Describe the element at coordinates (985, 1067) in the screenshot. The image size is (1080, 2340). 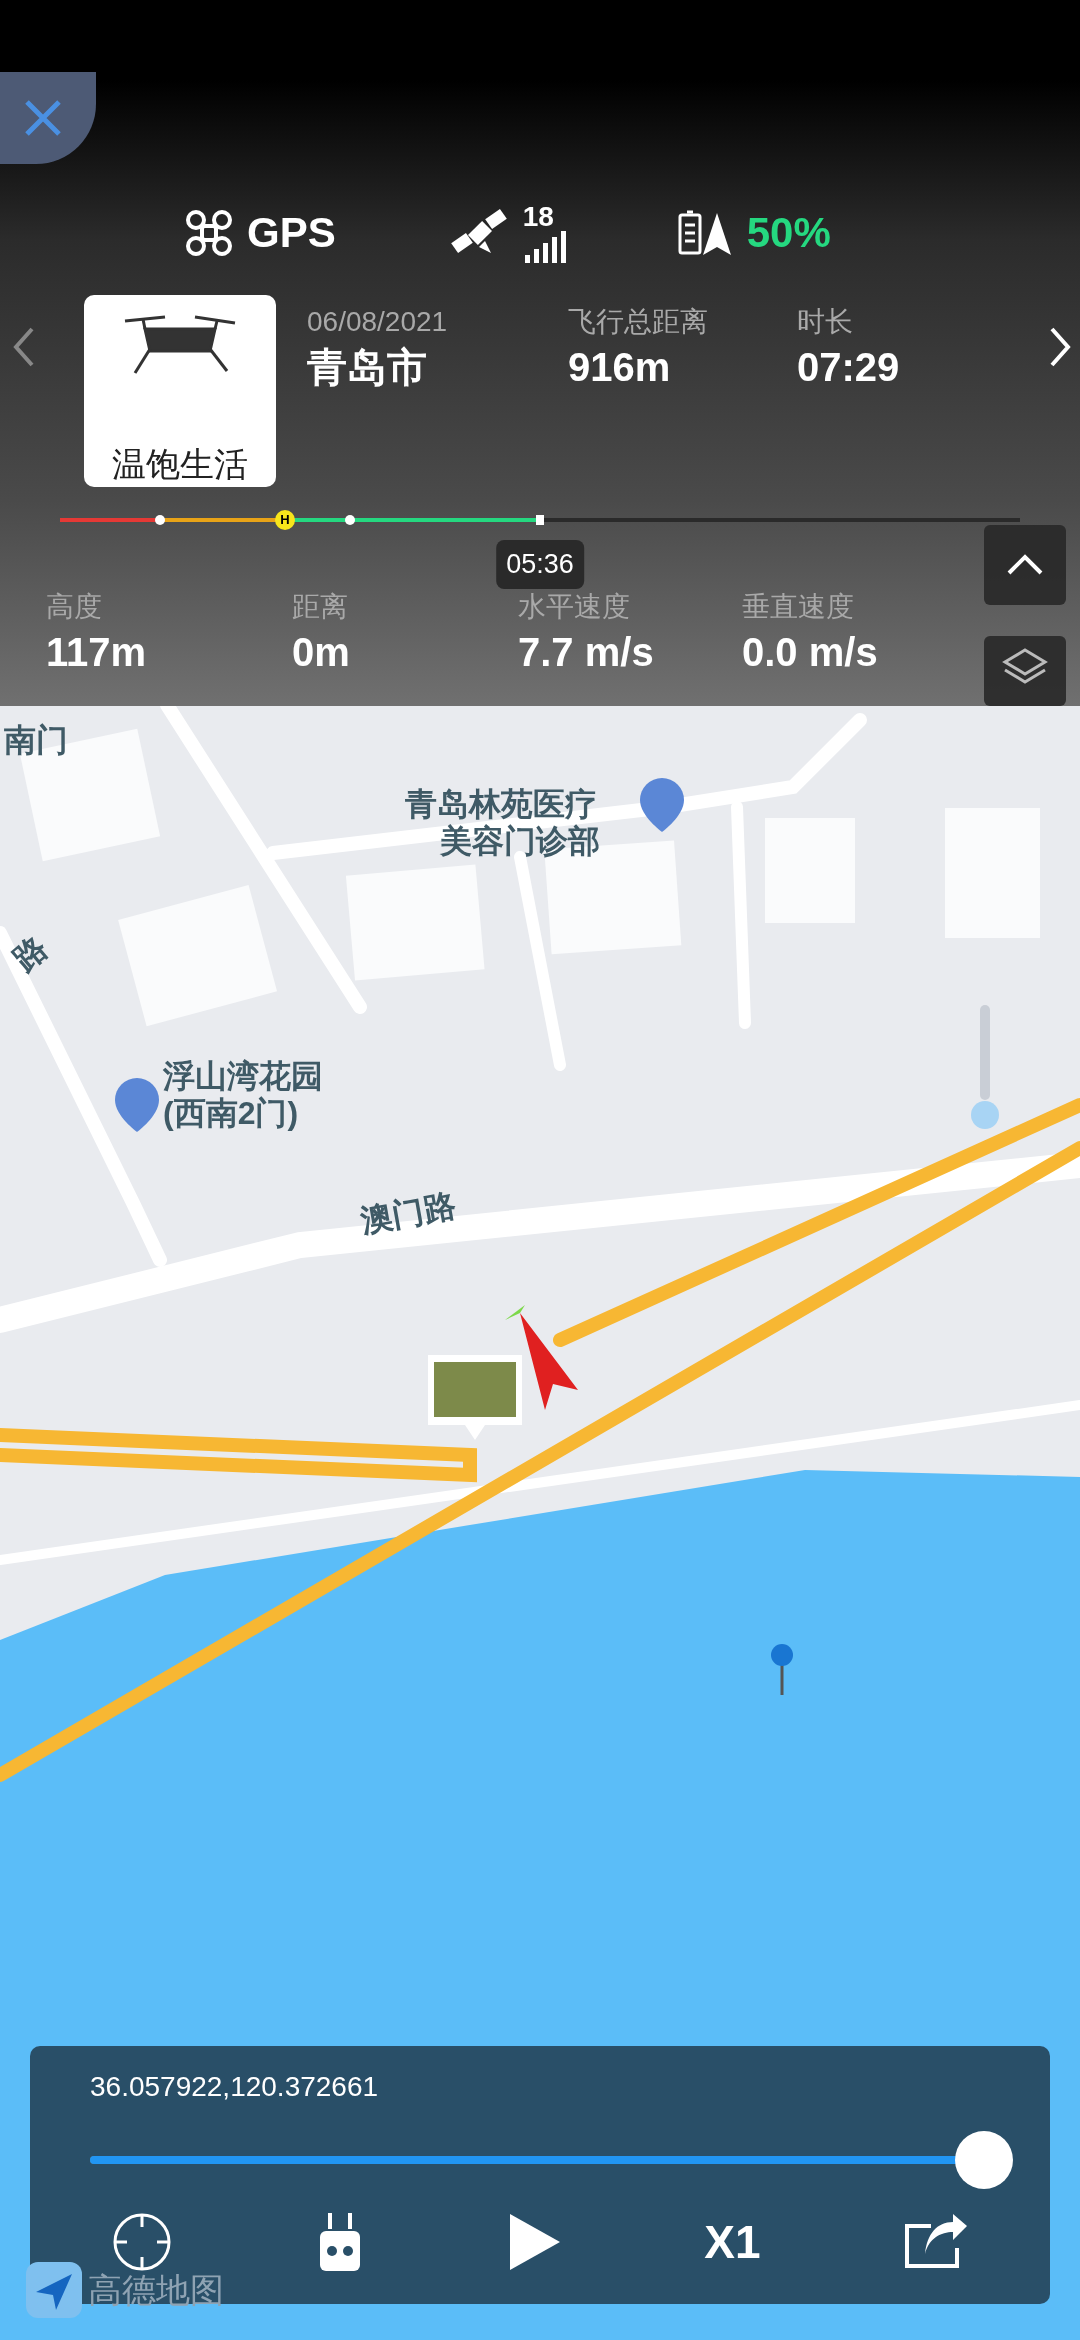
I see `vertical-scale-icon` at that location.